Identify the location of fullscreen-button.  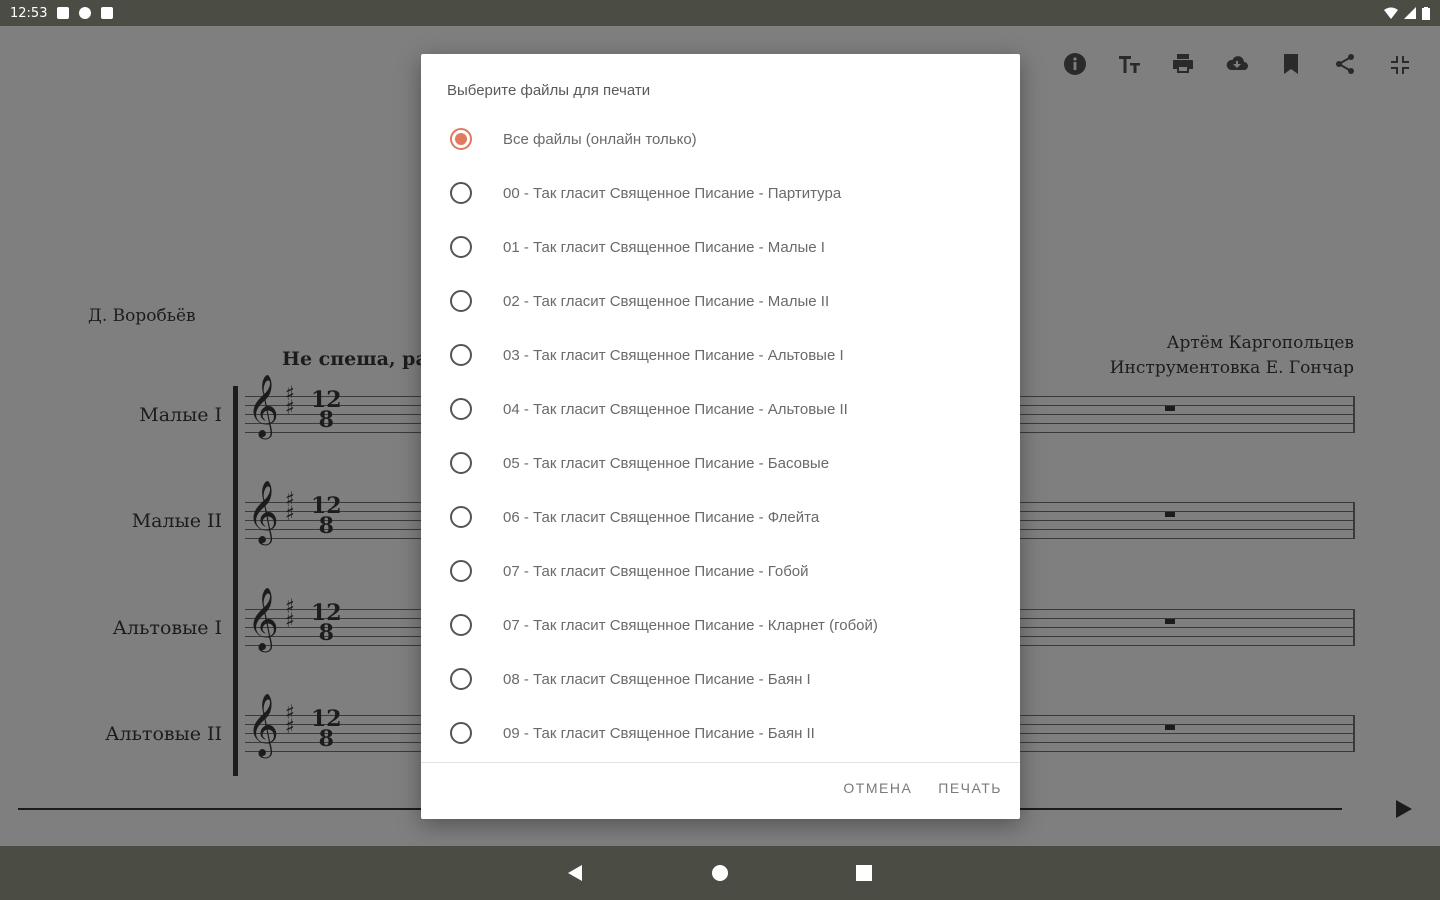
(1399, 64).